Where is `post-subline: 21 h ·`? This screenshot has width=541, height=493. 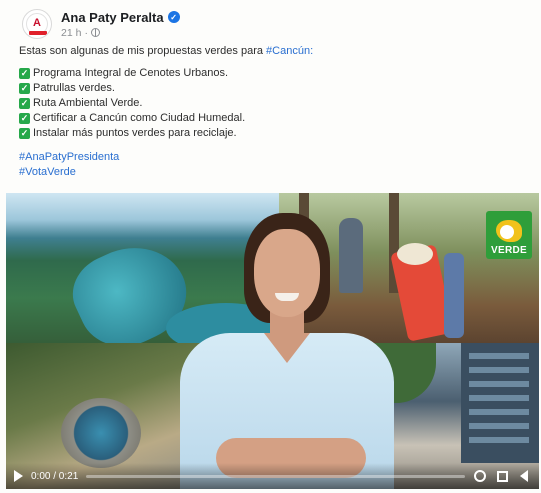
post-subline: 21 h · is located at coordinates (120, 33).